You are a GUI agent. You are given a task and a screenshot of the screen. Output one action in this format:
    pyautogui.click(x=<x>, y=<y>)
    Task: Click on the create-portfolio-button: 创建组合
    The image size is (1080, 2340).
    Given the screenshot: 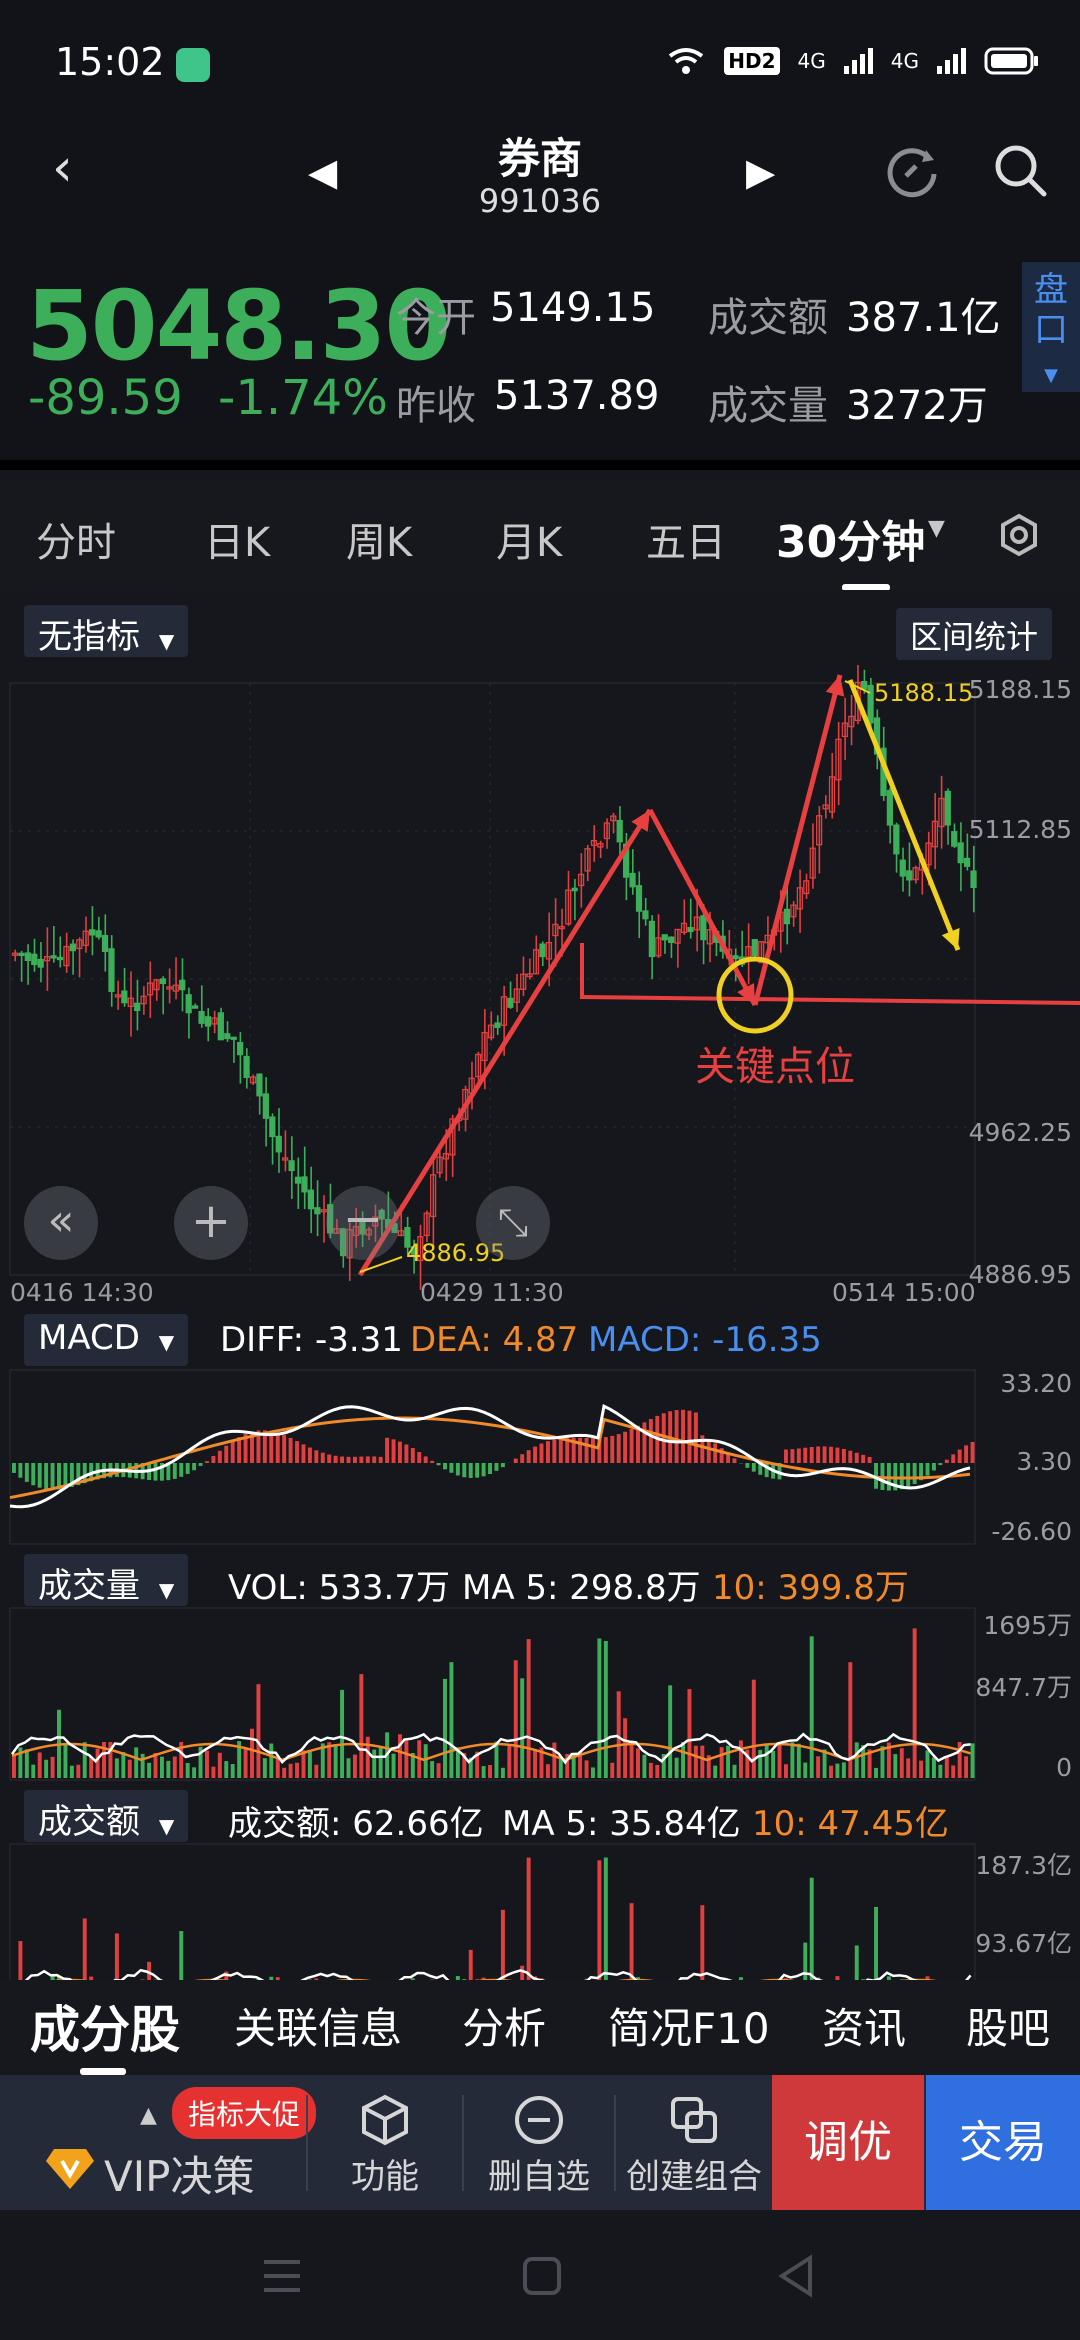 What is the action you would take?
    pyautogui.click(x=694, y=2142)
    